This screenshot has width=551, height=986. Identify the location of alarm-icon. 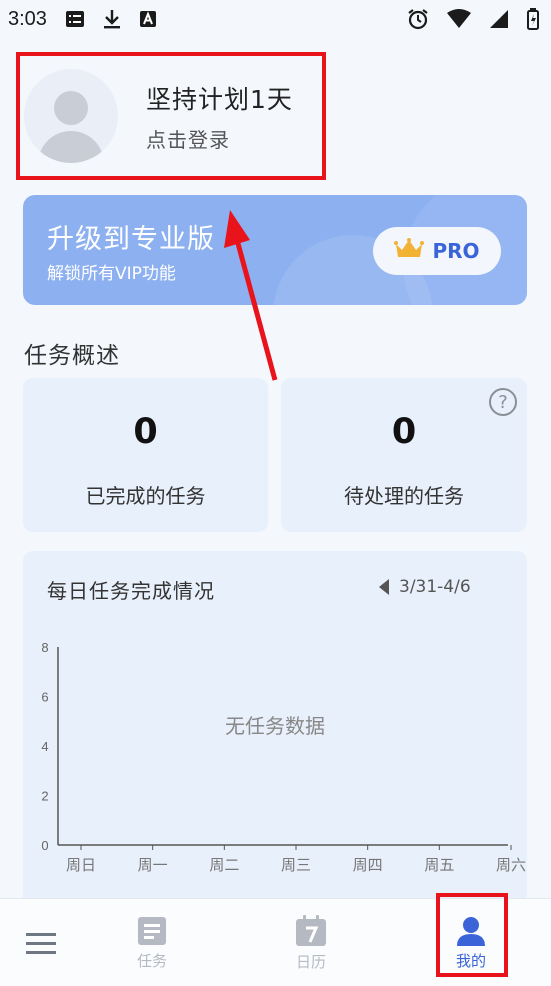
(418, 19).